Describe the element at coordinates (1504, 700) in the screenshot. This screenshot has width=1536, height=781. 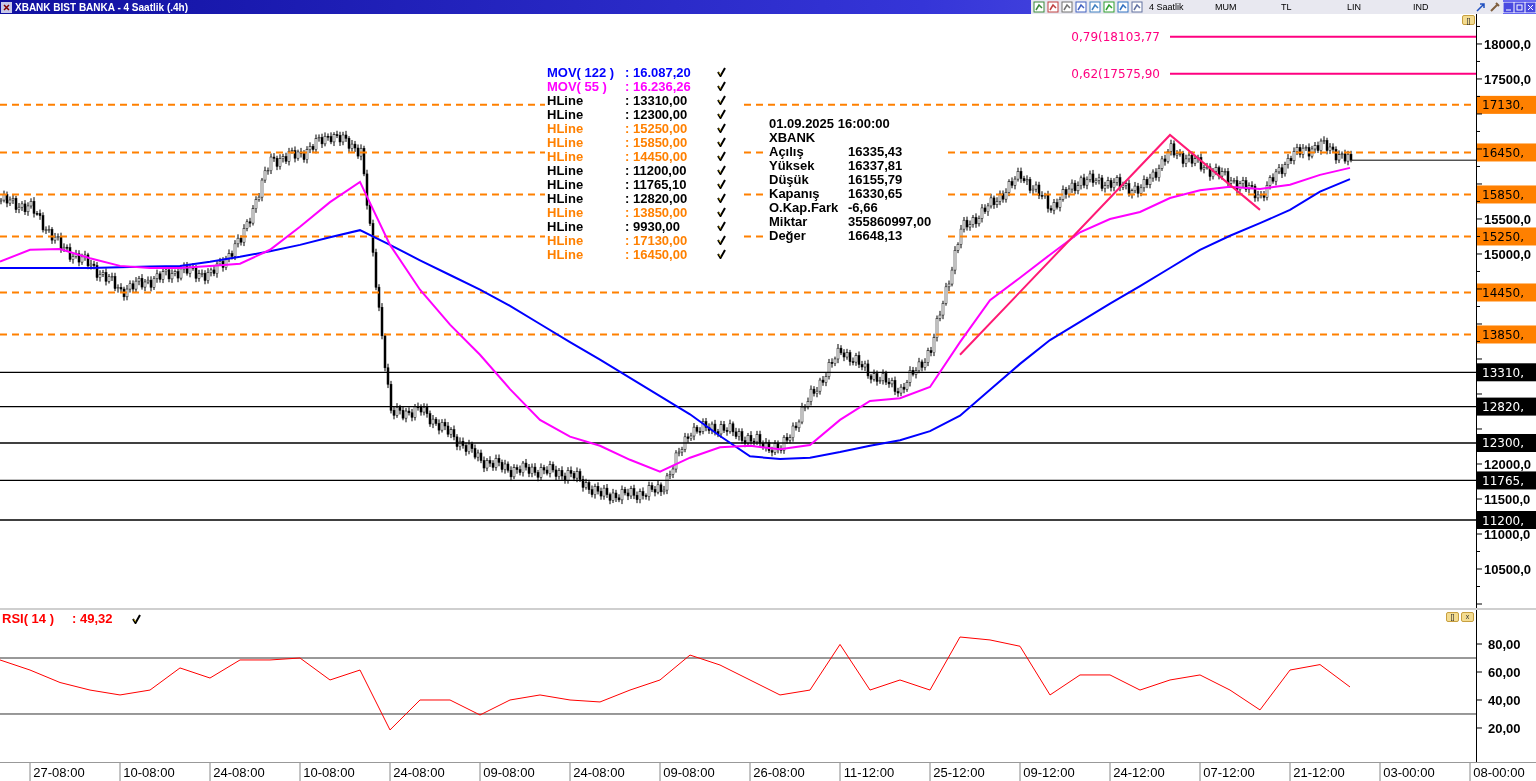
I see `axis-label: 40,00` at that location.